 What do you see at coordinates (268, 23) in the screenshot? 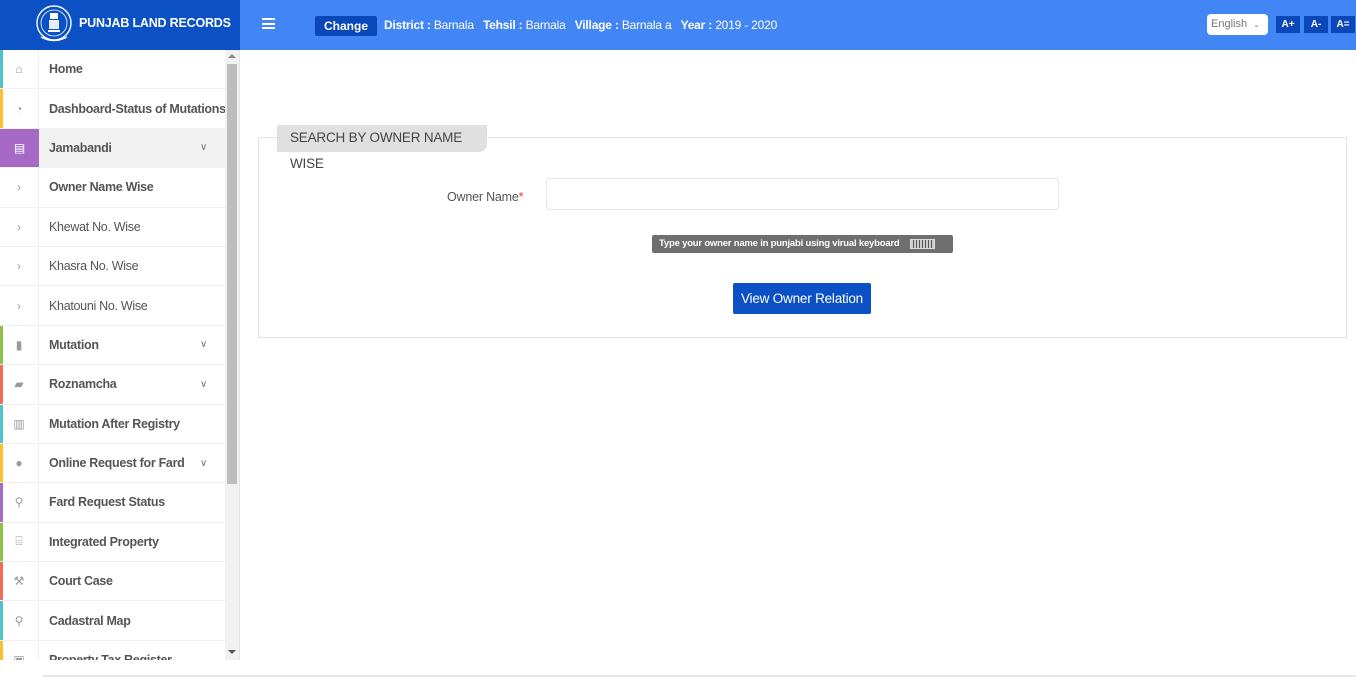
I see `hamburger-icon` at bounding box center [268, 23].